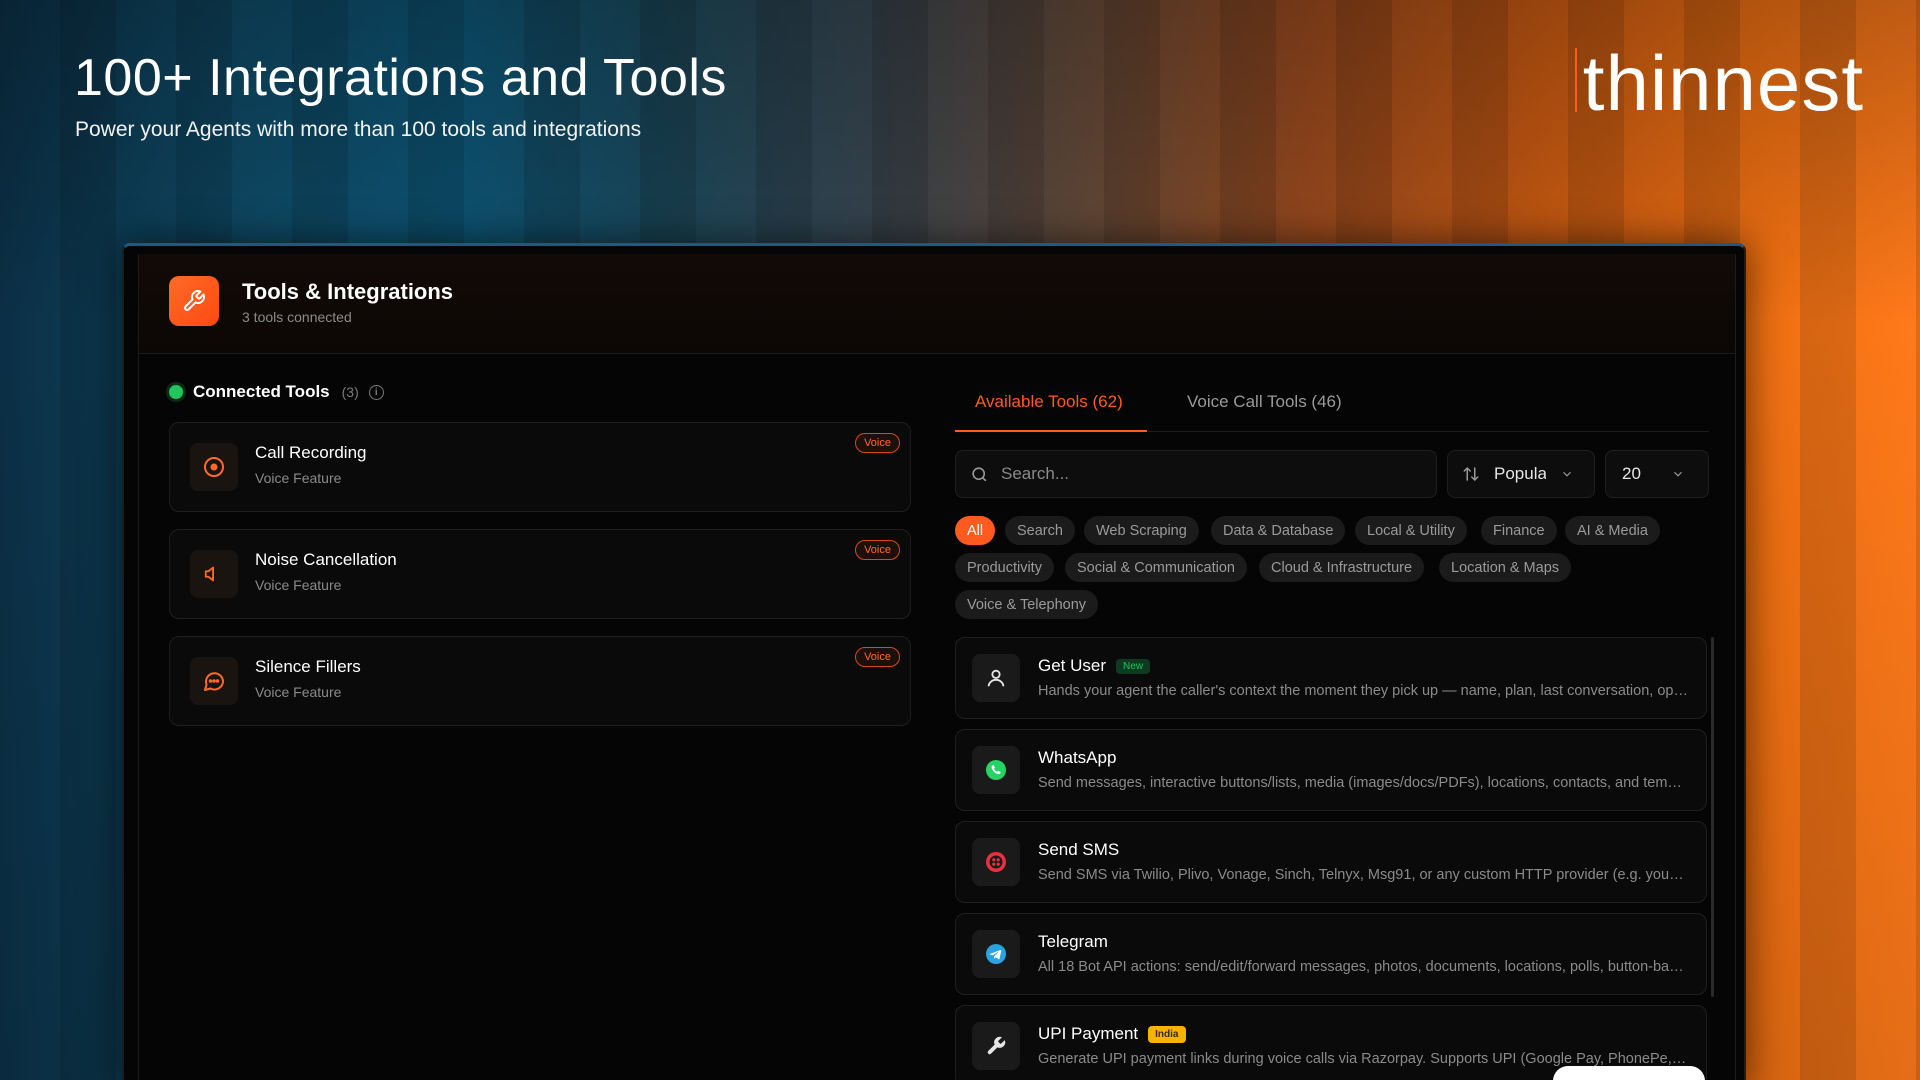 This screenshot has height=1080, width=1920. Describe the element at coordinates (376, 392) in the screenshot. I see `info-icon: i` at that location.